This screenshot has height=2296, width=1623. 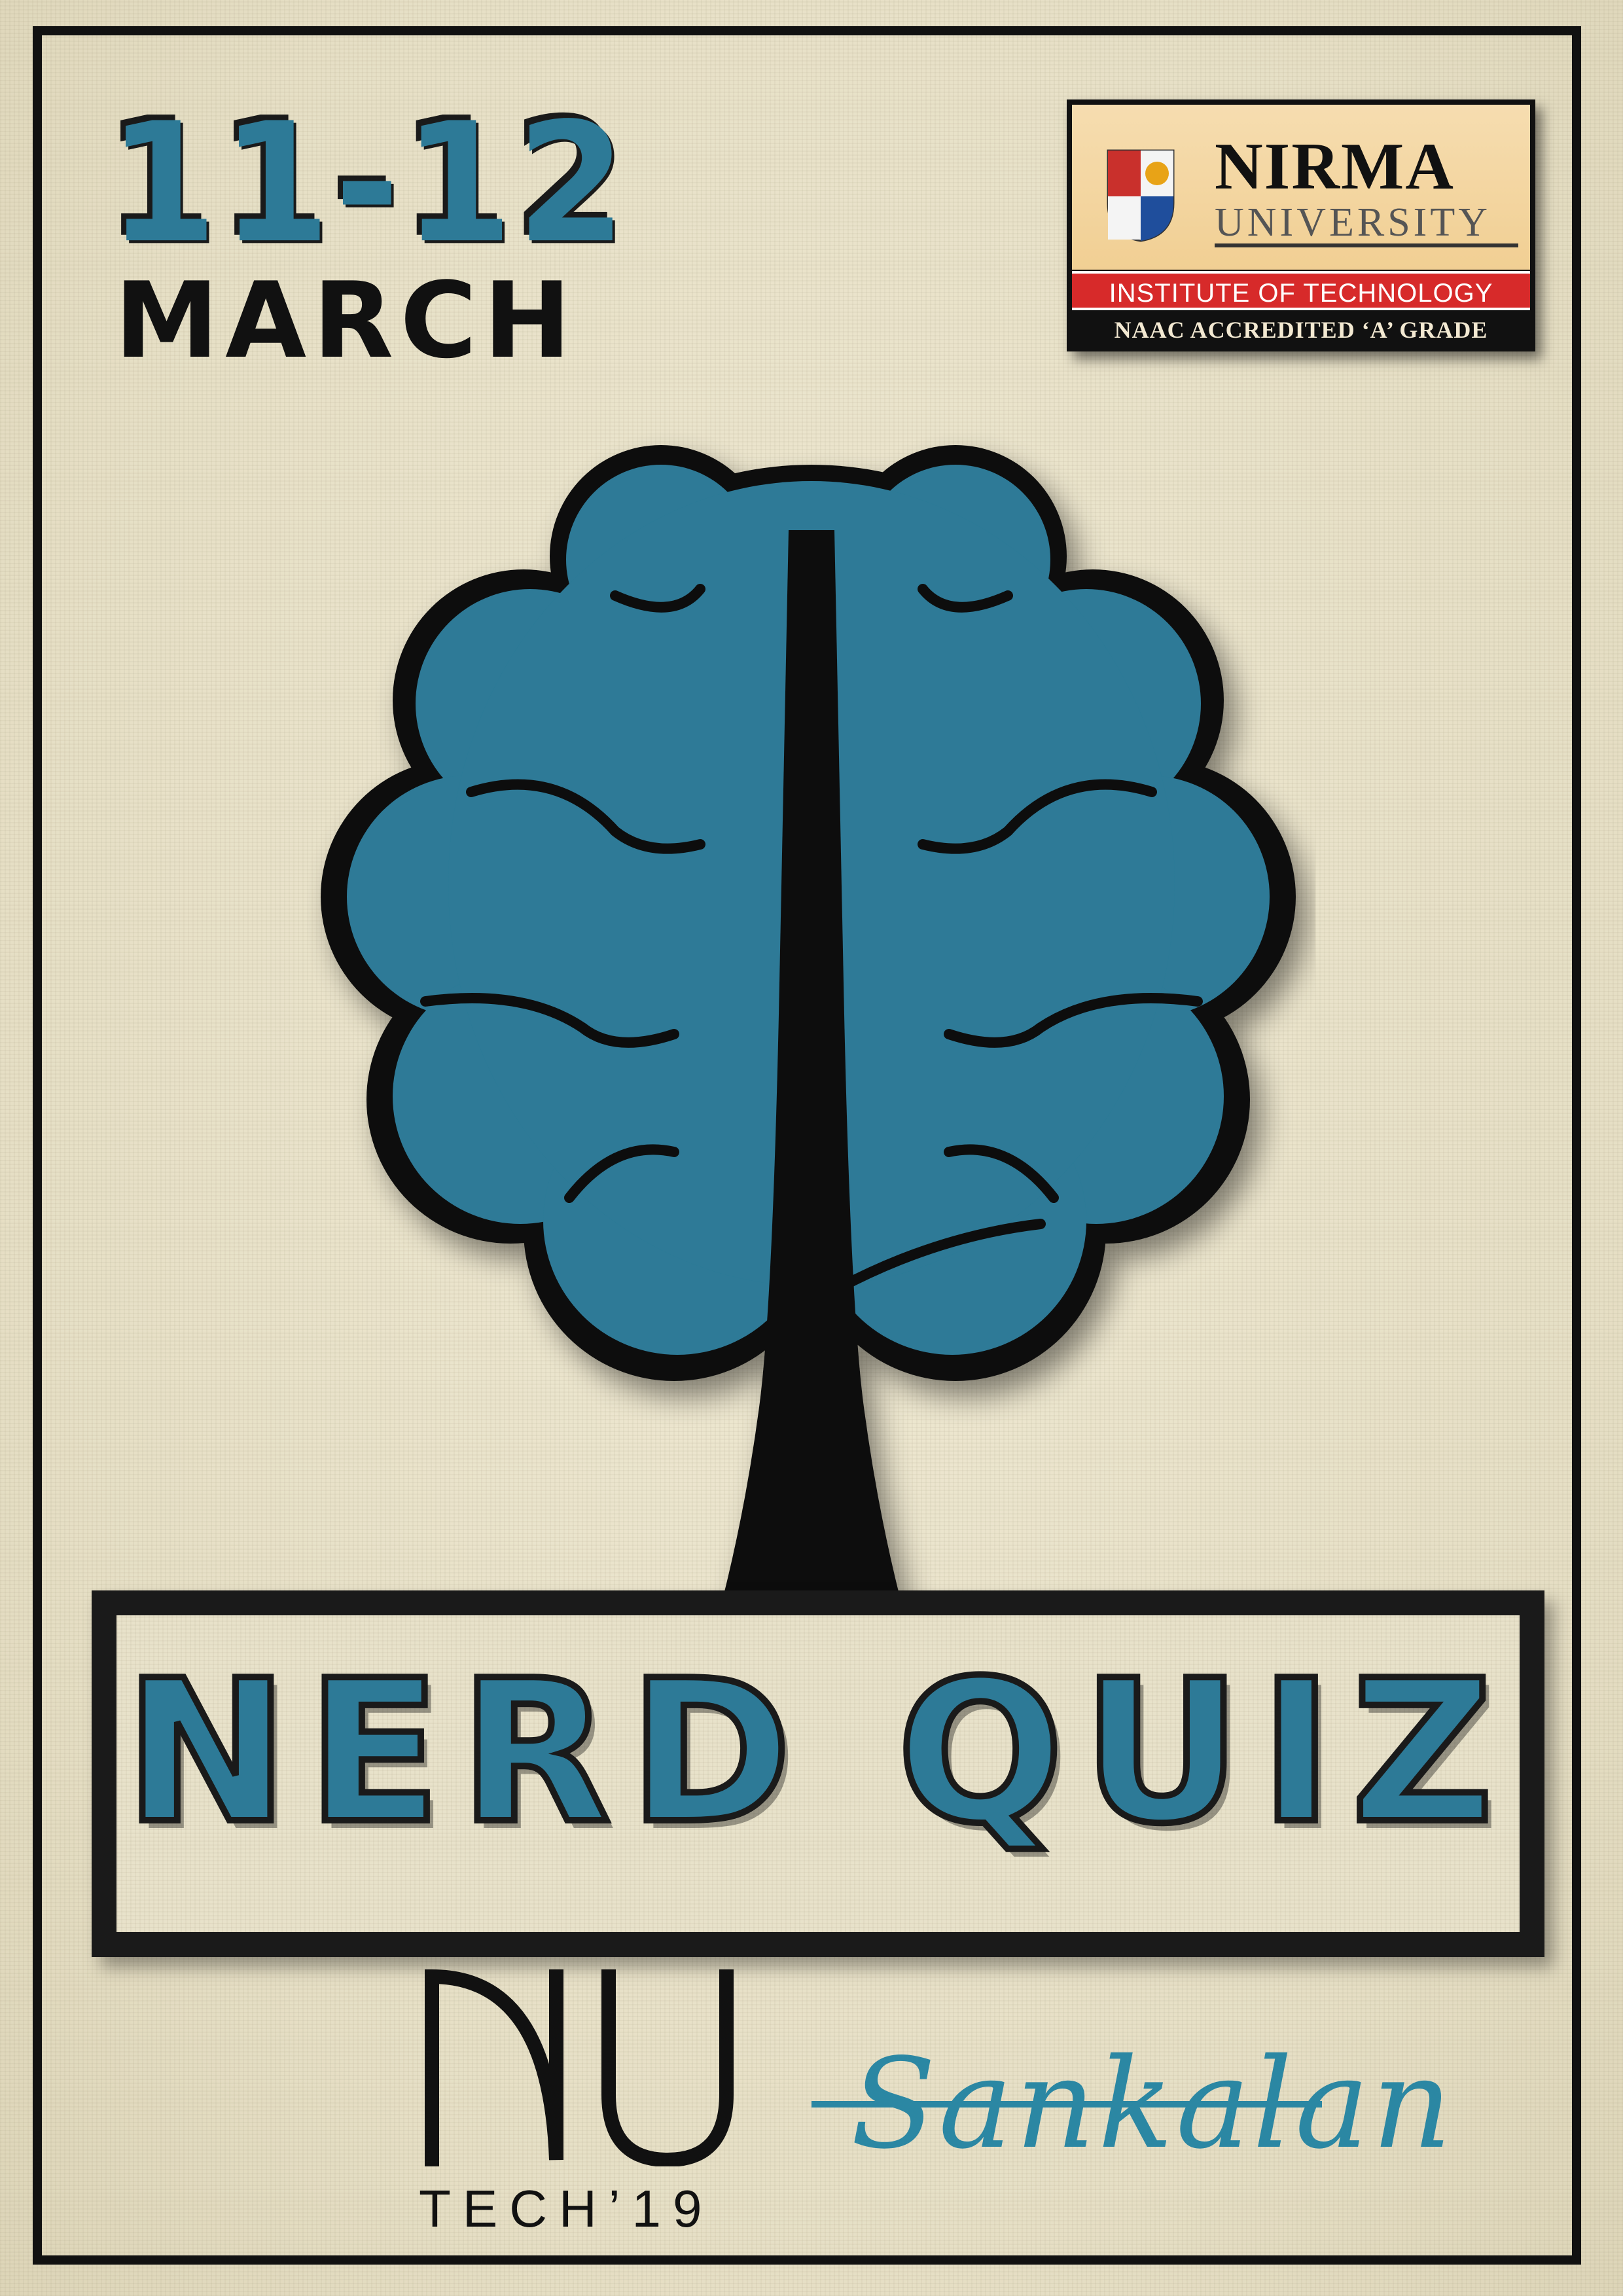 I want to click on institute-band: INSTITUTE OF TECHNOLOGY, so click(x=1301, y=290).